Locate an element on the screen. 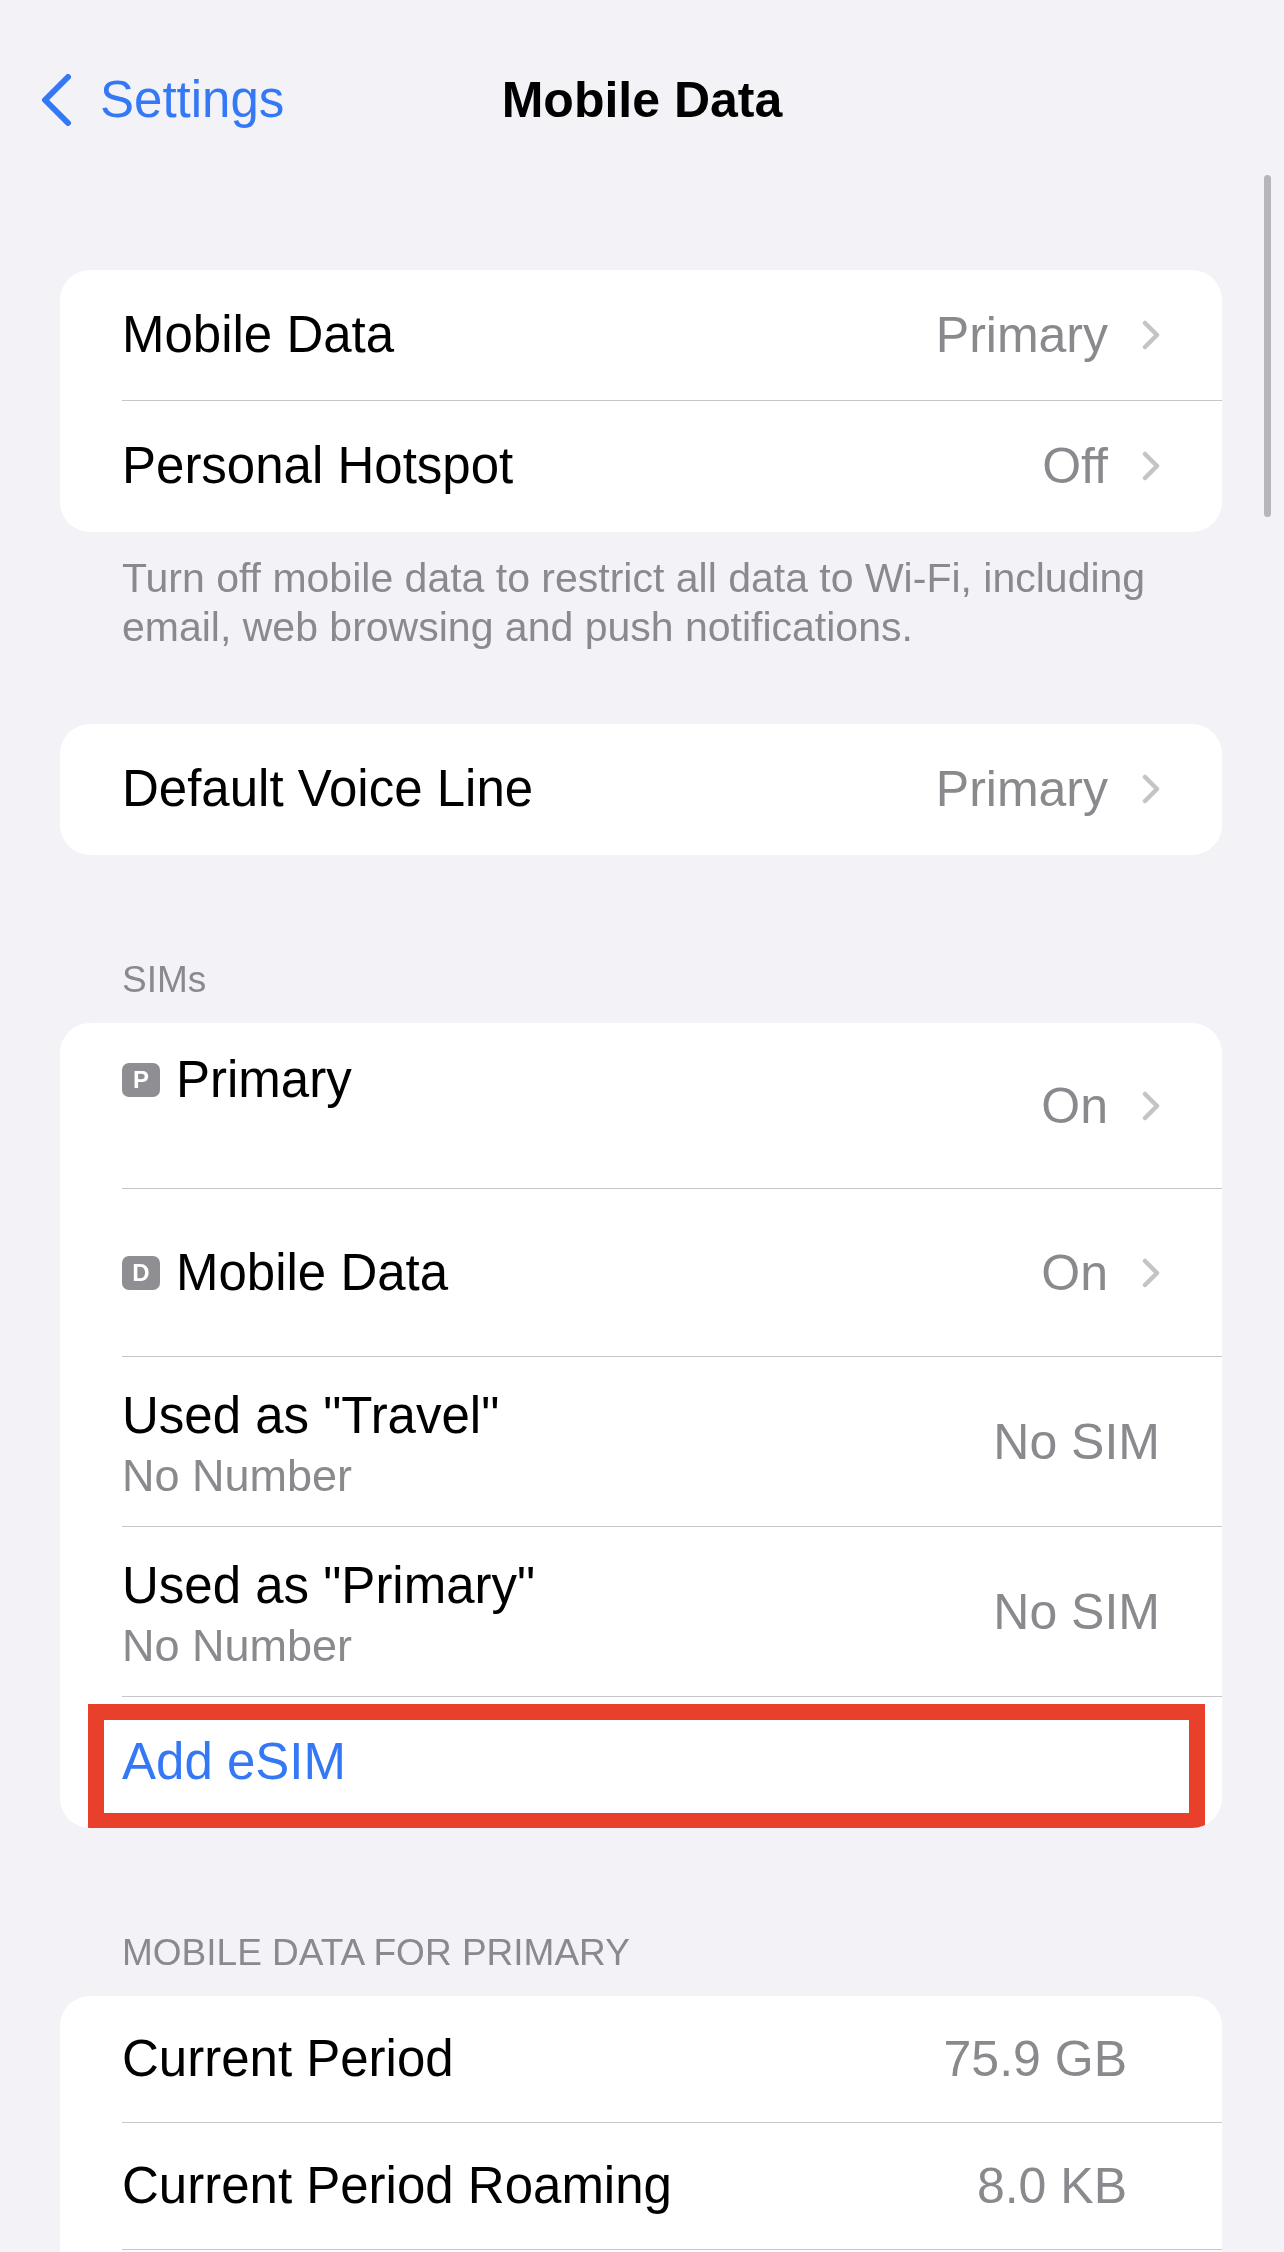 This screenshot has height=2252, width=1284. add-esim-link: Add eSIM is located at coordinates (234, 1762).